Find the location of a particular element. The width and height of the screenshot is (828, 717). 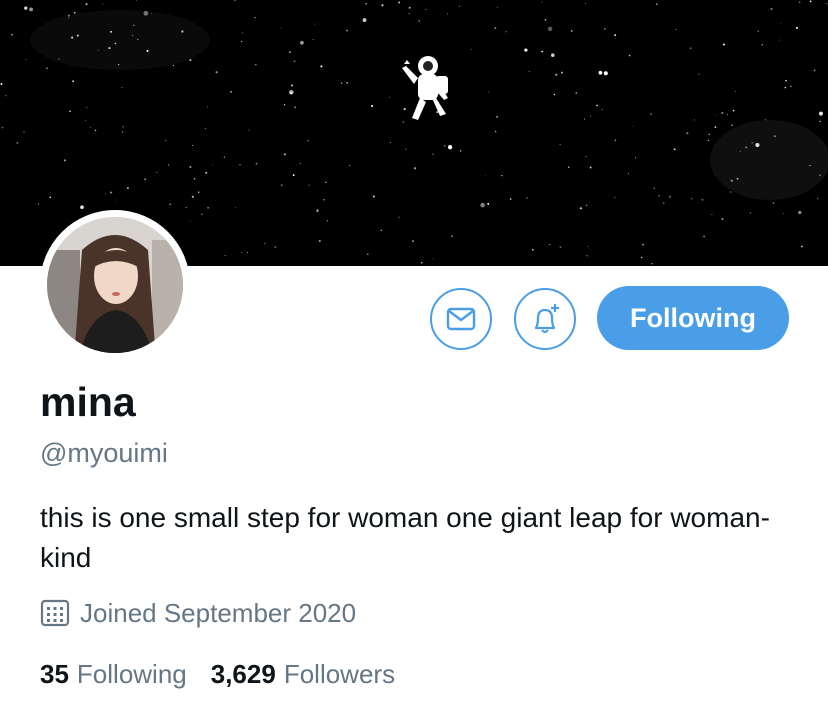

followers-count-link: 3,629 Followers is located at coordinates (303, 674).